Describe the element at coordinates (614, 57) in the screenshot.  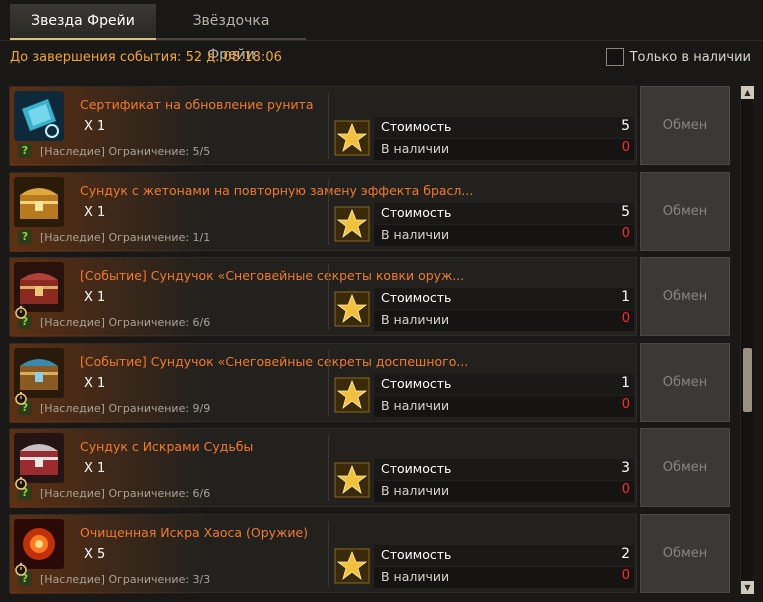
I see `in-stock-checkbox` at that location.